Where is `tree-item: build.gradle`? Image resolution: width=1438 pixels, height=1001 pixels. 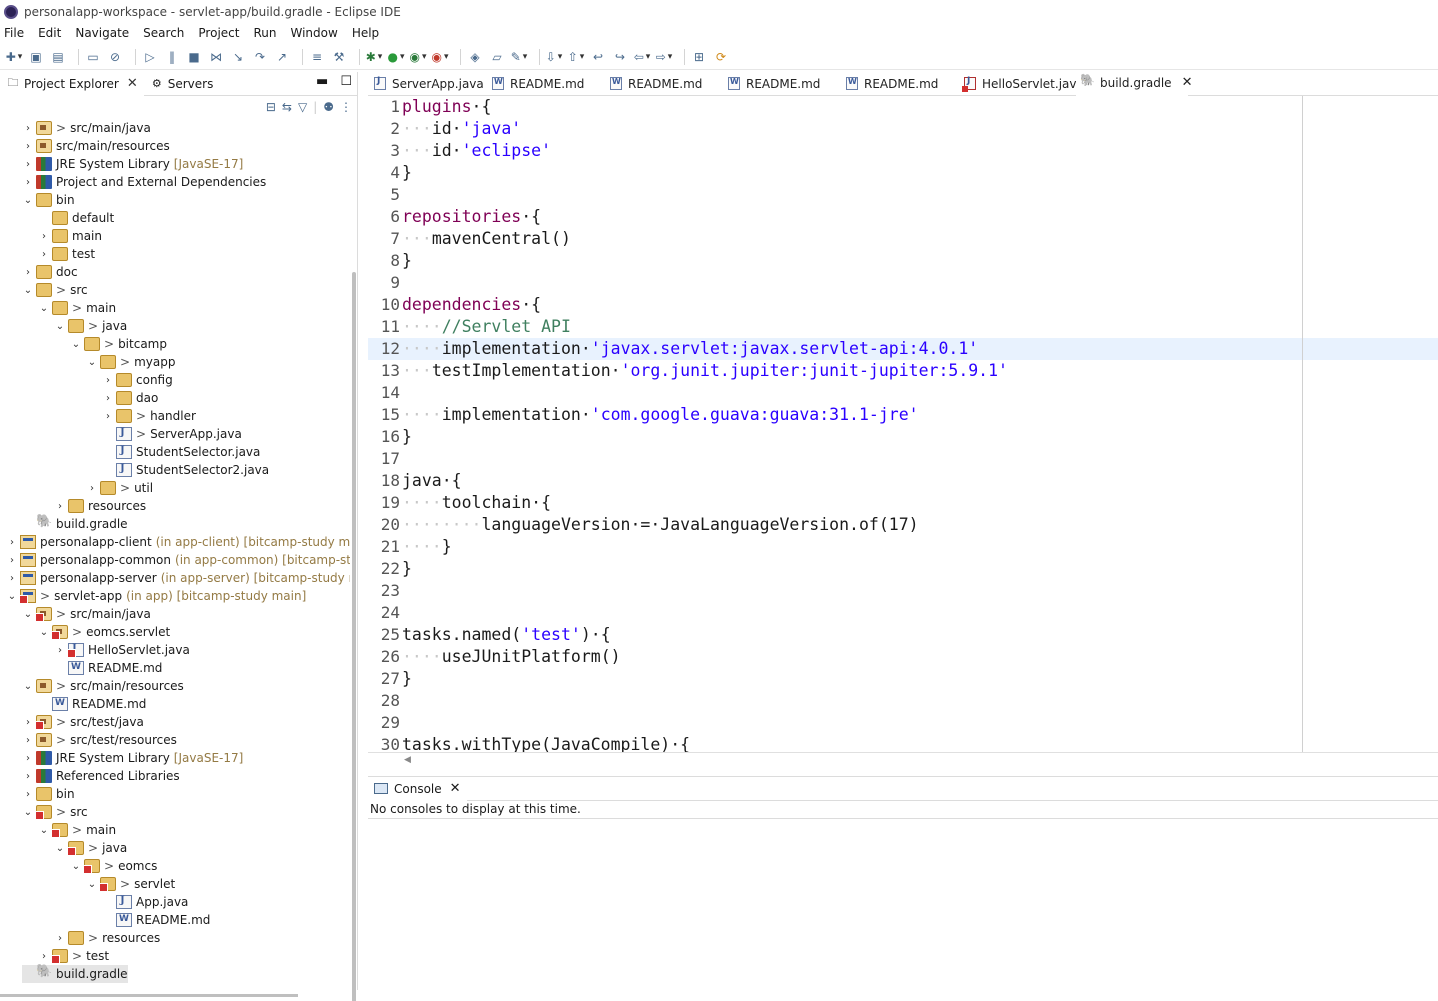
tree-item: build.gradle is located at coordinates (75, 973).